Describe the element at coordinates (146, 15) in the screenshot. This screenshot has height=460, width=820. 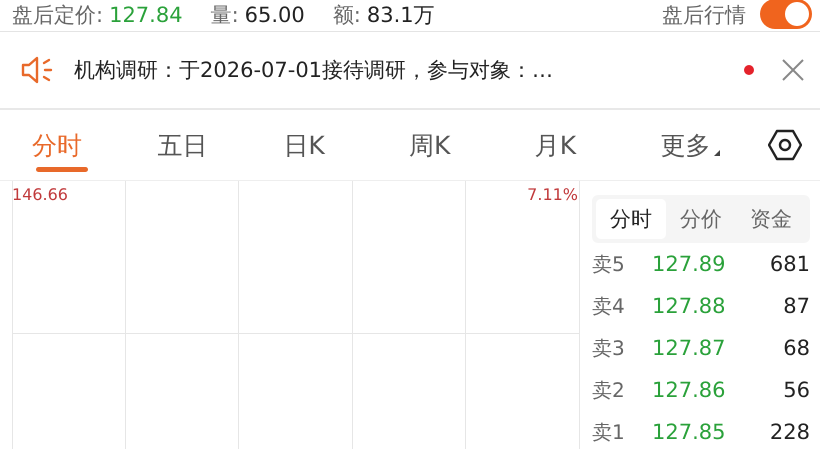
I see `price-value: 127.84` at that location.